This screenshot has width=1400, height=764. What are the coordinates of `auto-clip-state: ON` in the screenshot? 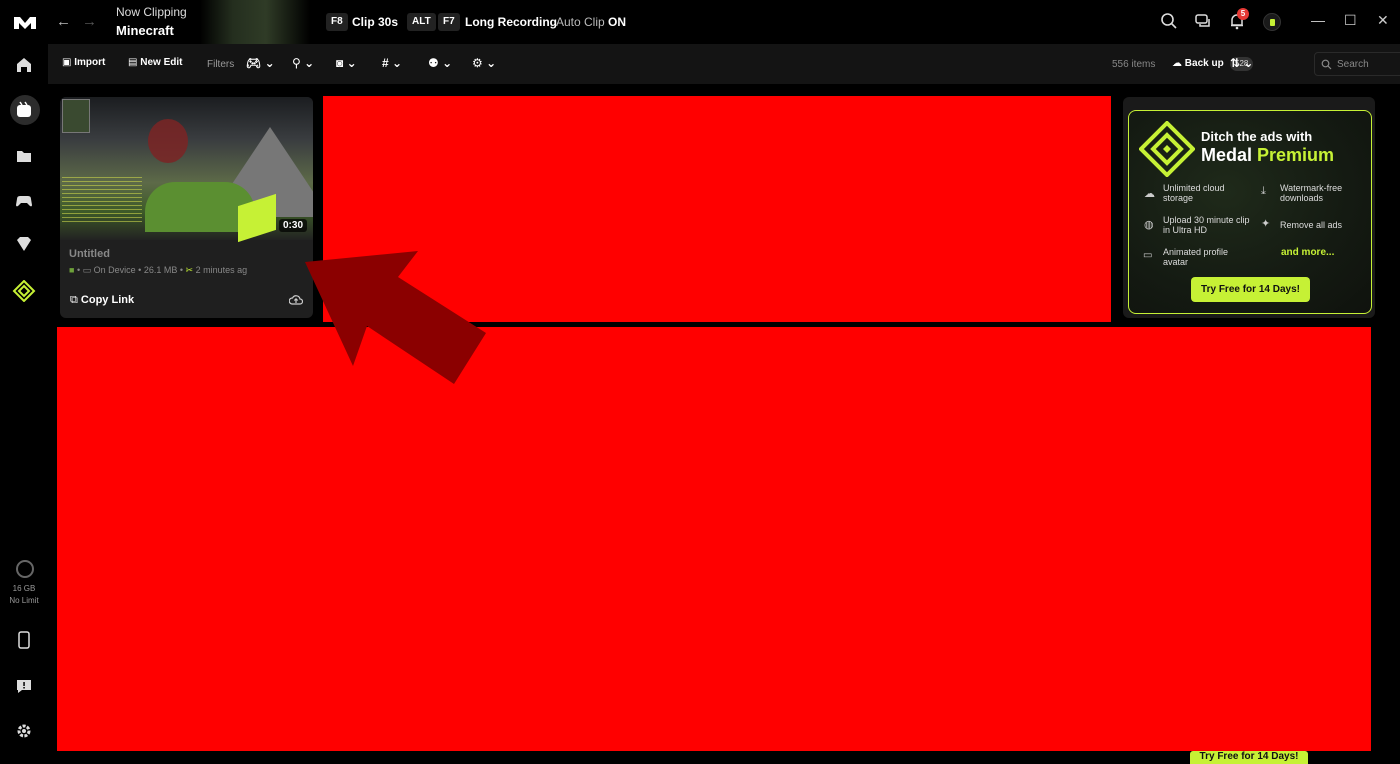 It's located at (617, 22).